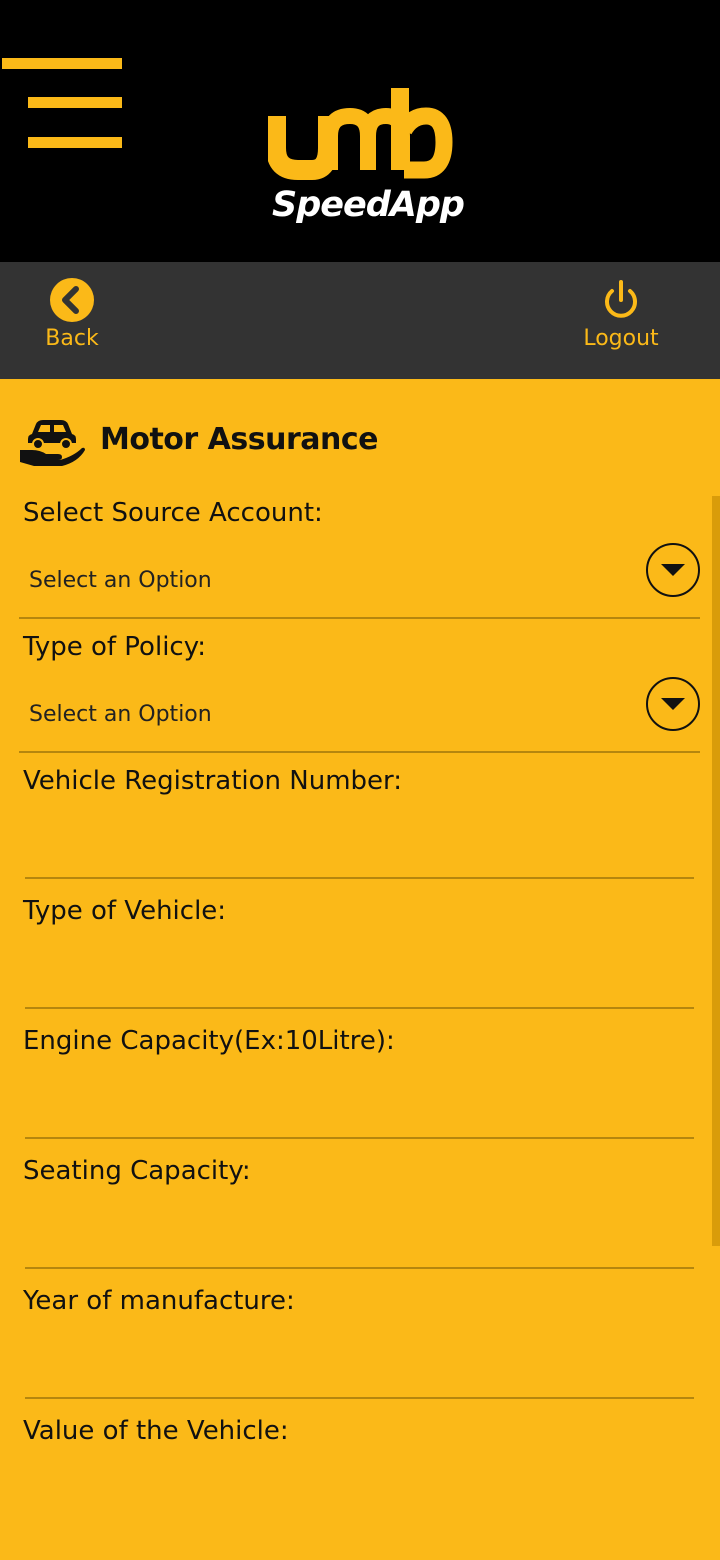  Describe the element at coordinates (716, 871) in the screenshot. I see `scrollbar` at that location.